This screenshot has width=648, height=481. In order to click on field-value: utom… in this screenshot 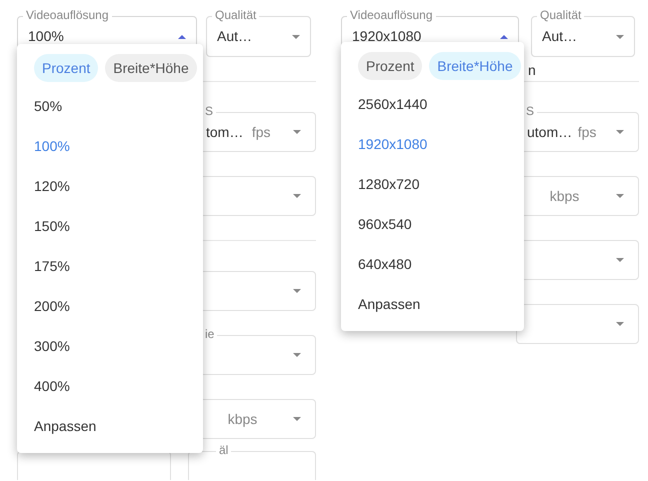, I will do `click(549, 132)`.